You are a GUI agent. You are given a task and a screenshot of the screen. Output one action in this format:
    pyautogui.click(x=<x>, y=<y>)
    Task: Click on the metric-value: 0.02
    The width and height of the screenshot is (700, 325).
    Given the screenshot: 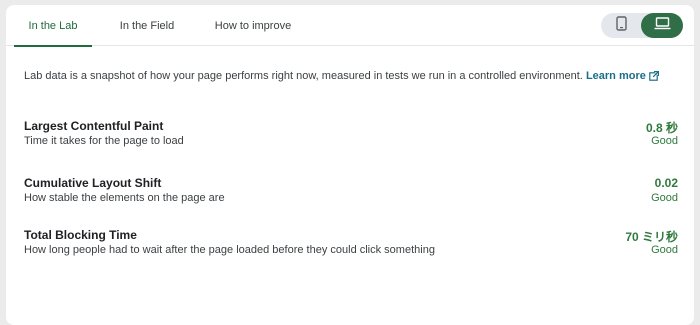 What is the action you would take?
    pyautogui.click(x=666, y=183)
    